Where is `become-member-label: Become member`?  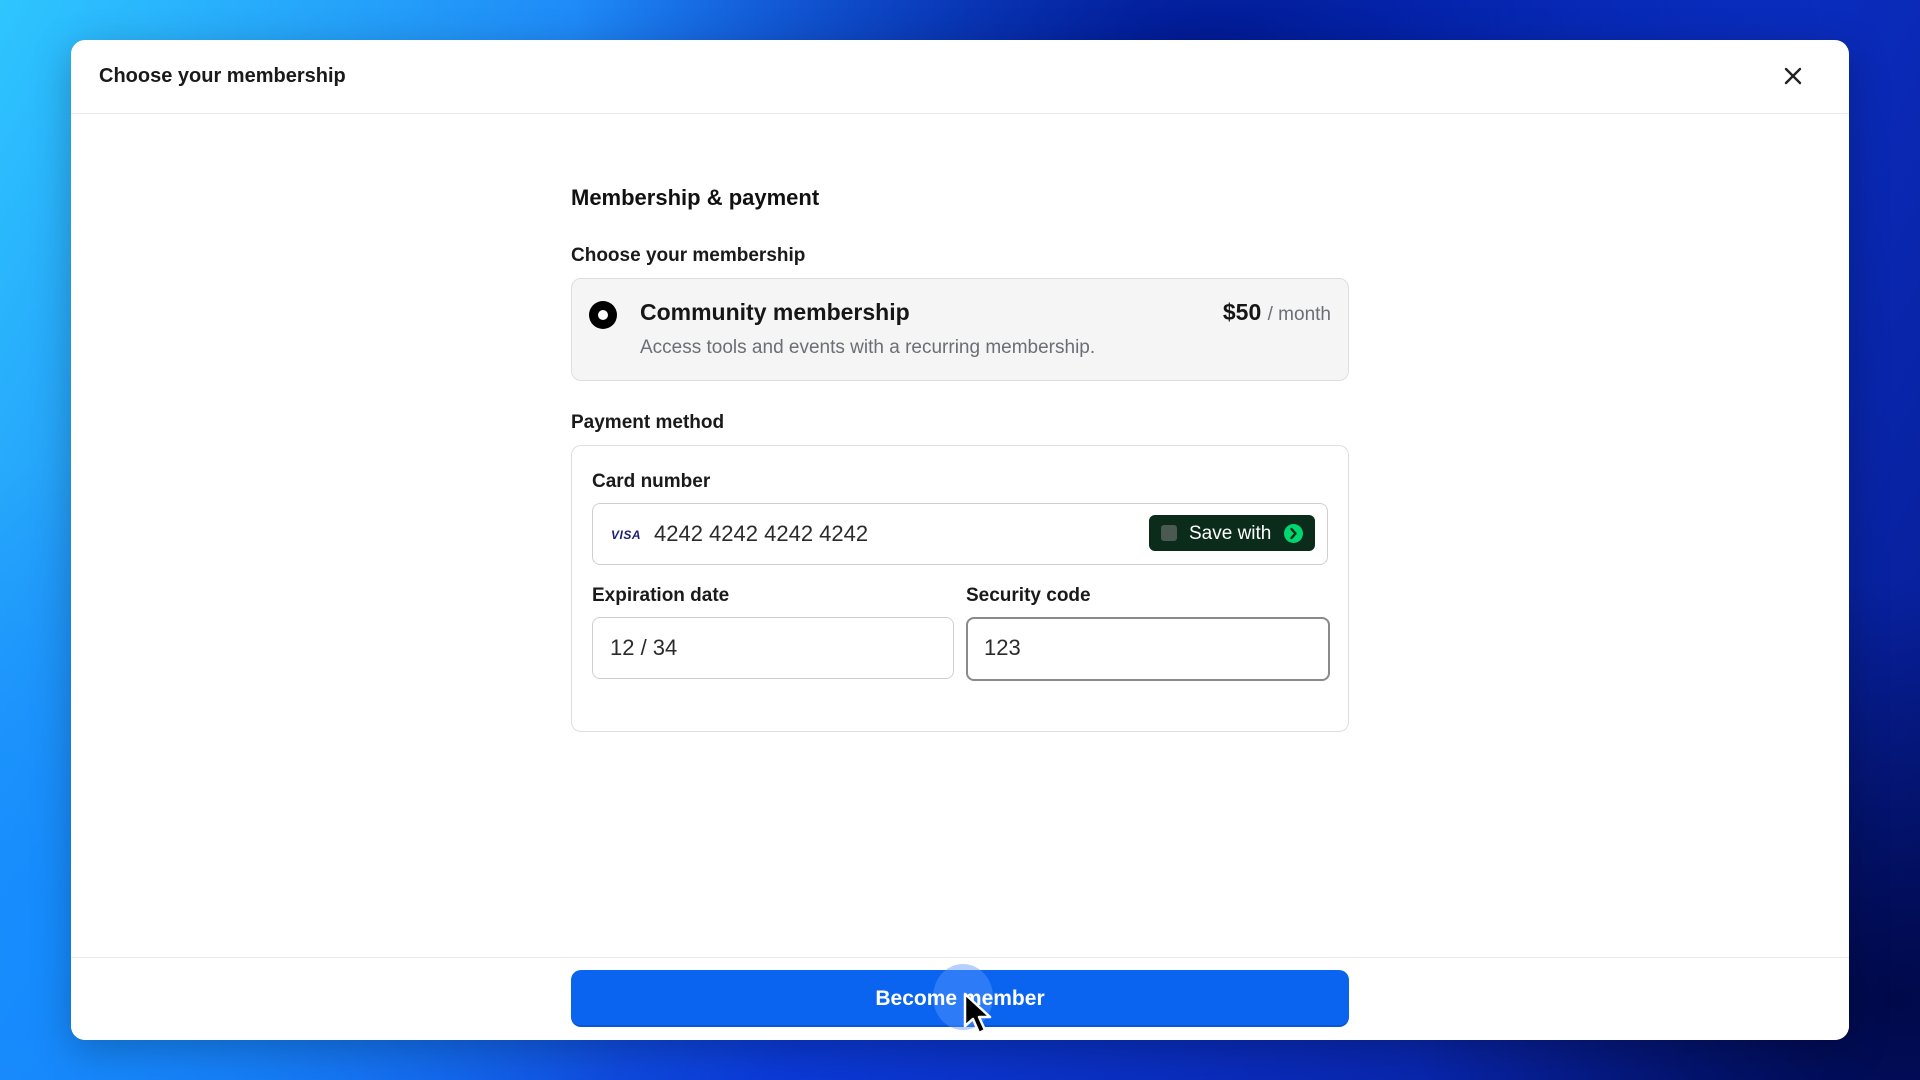
become-member-label: Become member is located at coordinates (960, 998).